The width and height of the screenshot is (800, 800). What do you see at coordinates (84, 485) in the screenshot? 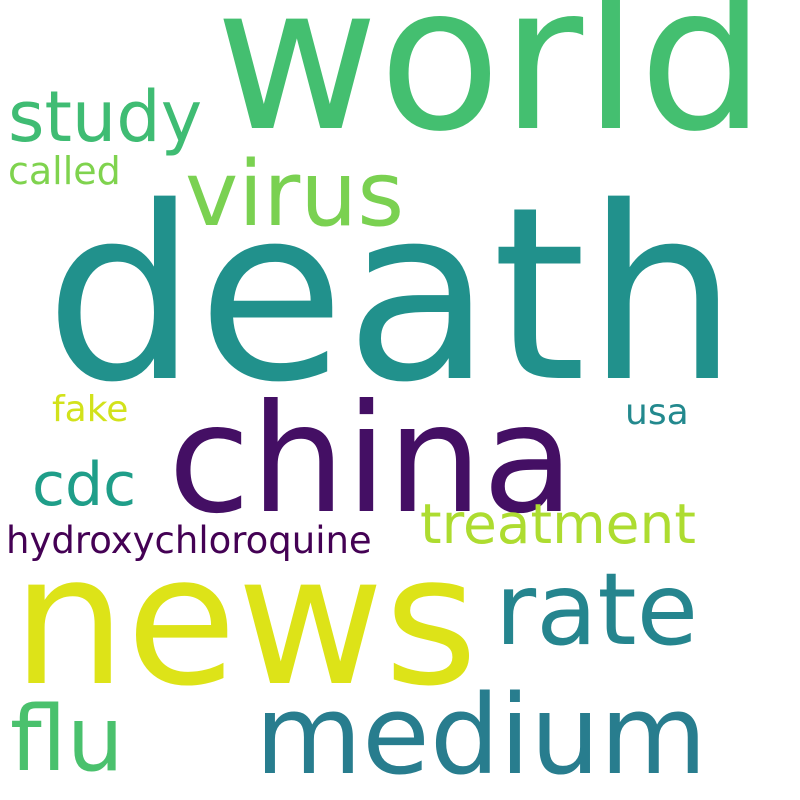
I see `word-cdc: cdc` at bounding box center [84, 485].